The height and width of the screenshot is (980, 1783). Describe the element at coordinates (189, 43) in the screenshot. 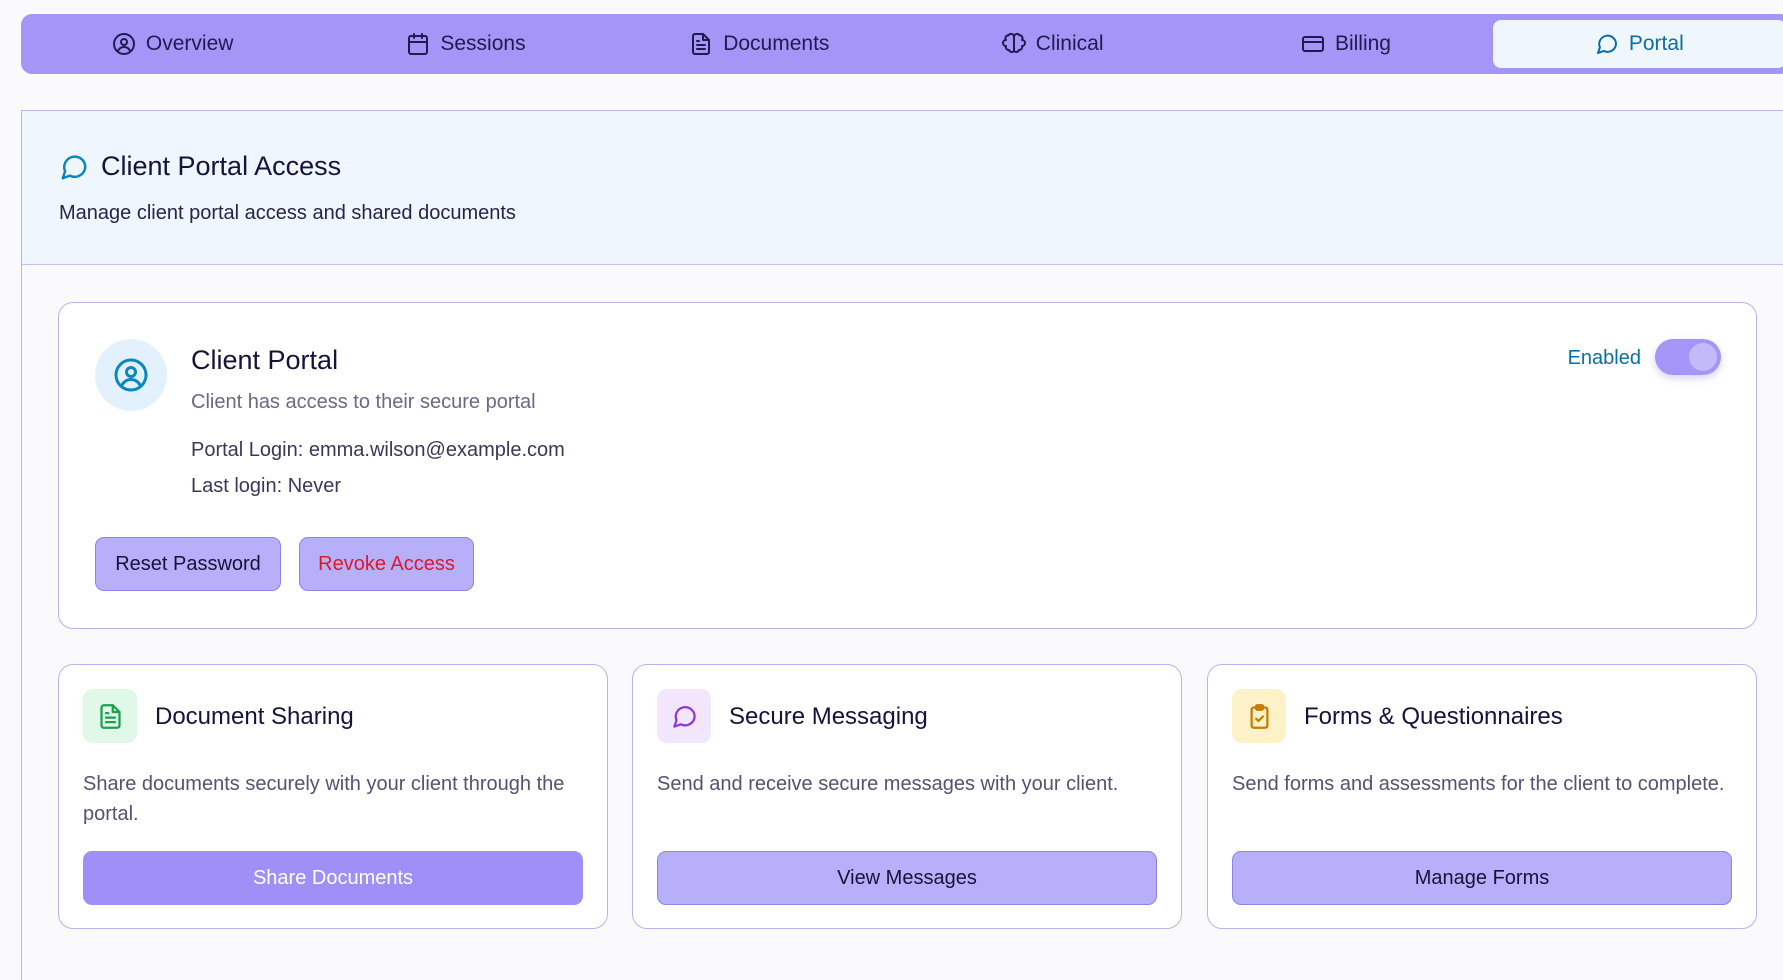

I see `tab-label: Overview` at that location.